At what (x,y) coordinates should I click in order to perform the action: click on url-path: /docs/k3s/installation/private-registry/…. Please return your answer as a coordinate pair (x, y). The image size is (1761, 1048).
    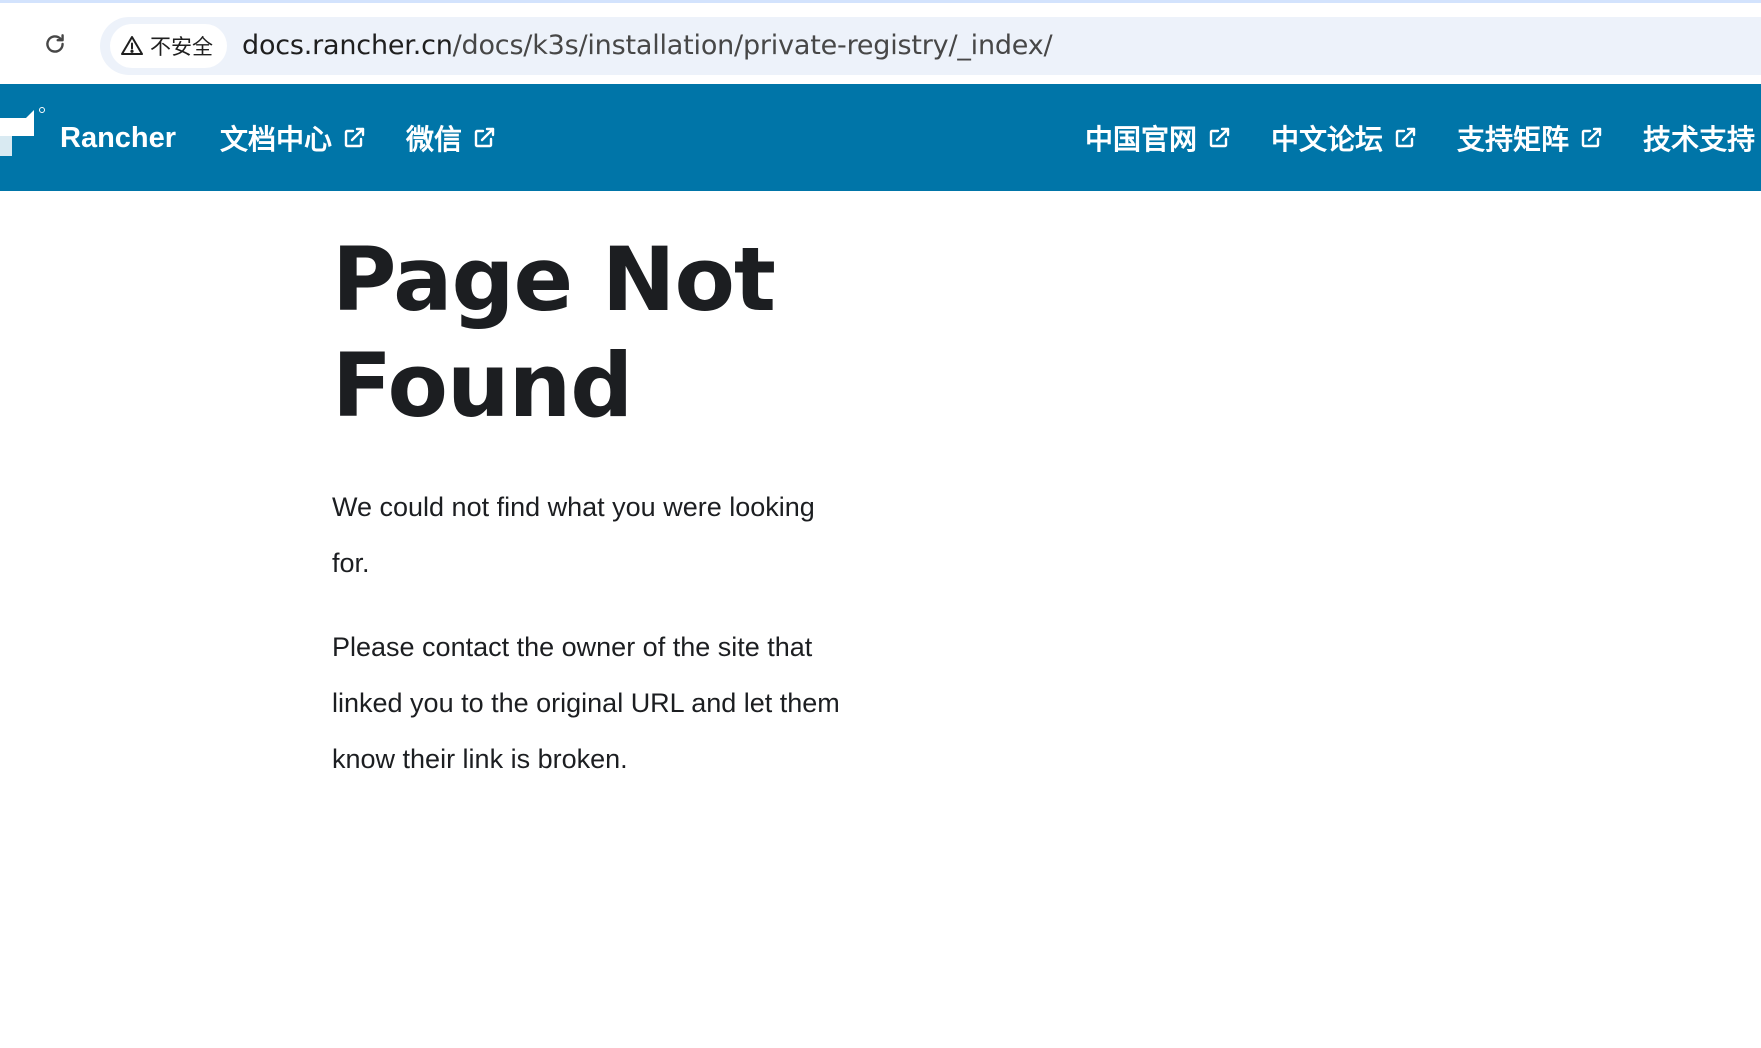
    Looking at the image, I should click on (752, 45).